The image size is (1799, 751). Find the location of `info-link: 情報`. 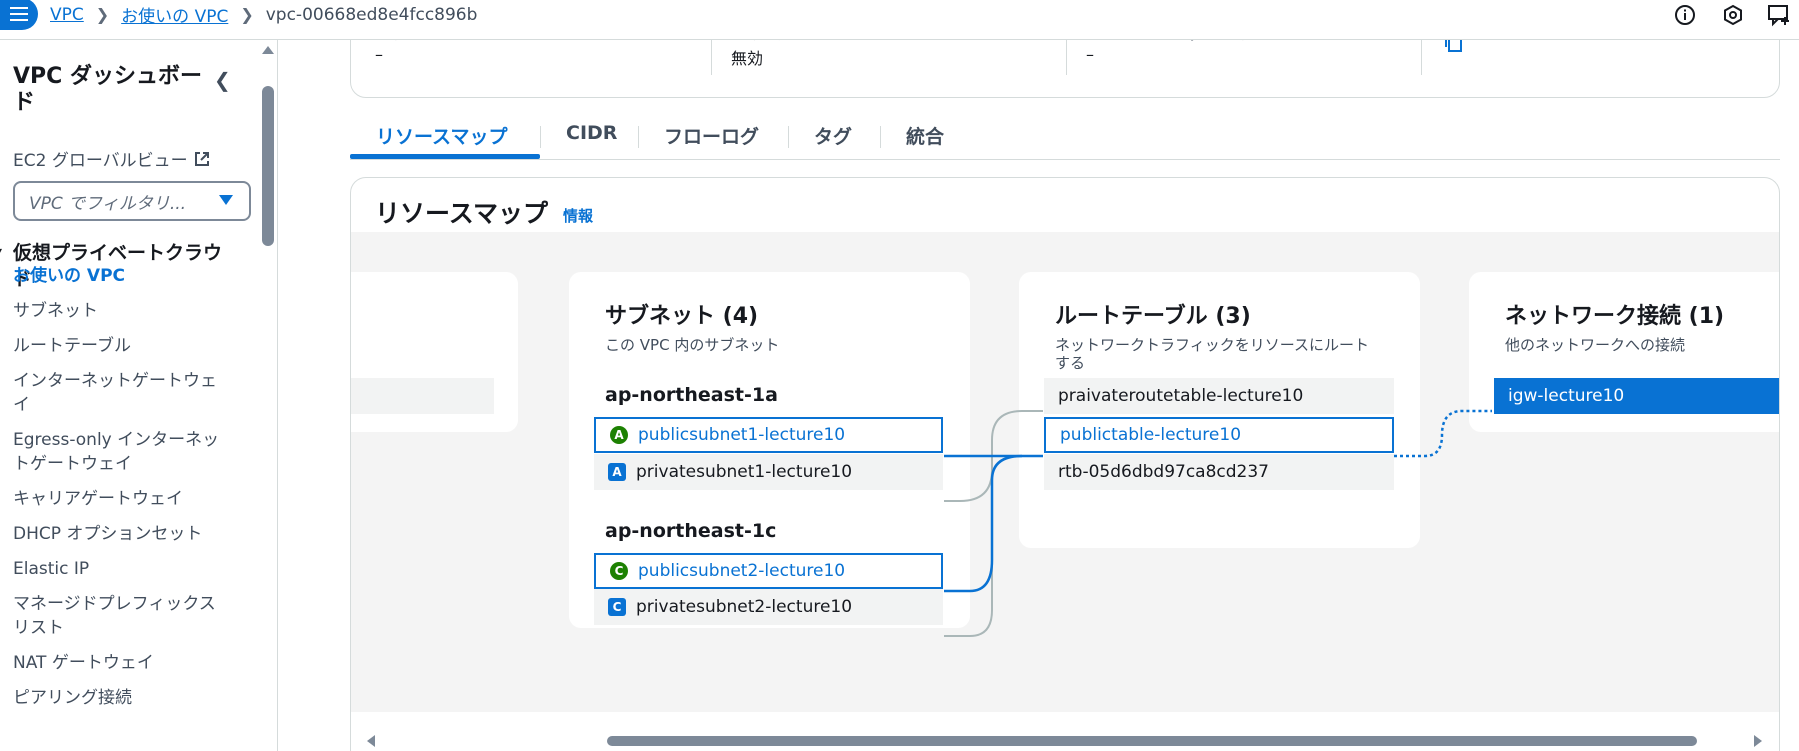

info-link: 情報 is located at coordinates (578, 215).